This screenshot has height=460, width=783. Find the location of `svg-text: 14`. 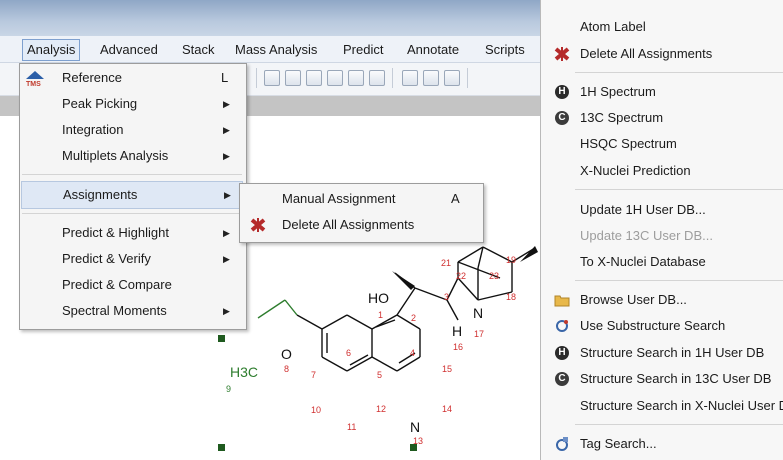

svg-text: 14 is located at coordinates (447, 409).